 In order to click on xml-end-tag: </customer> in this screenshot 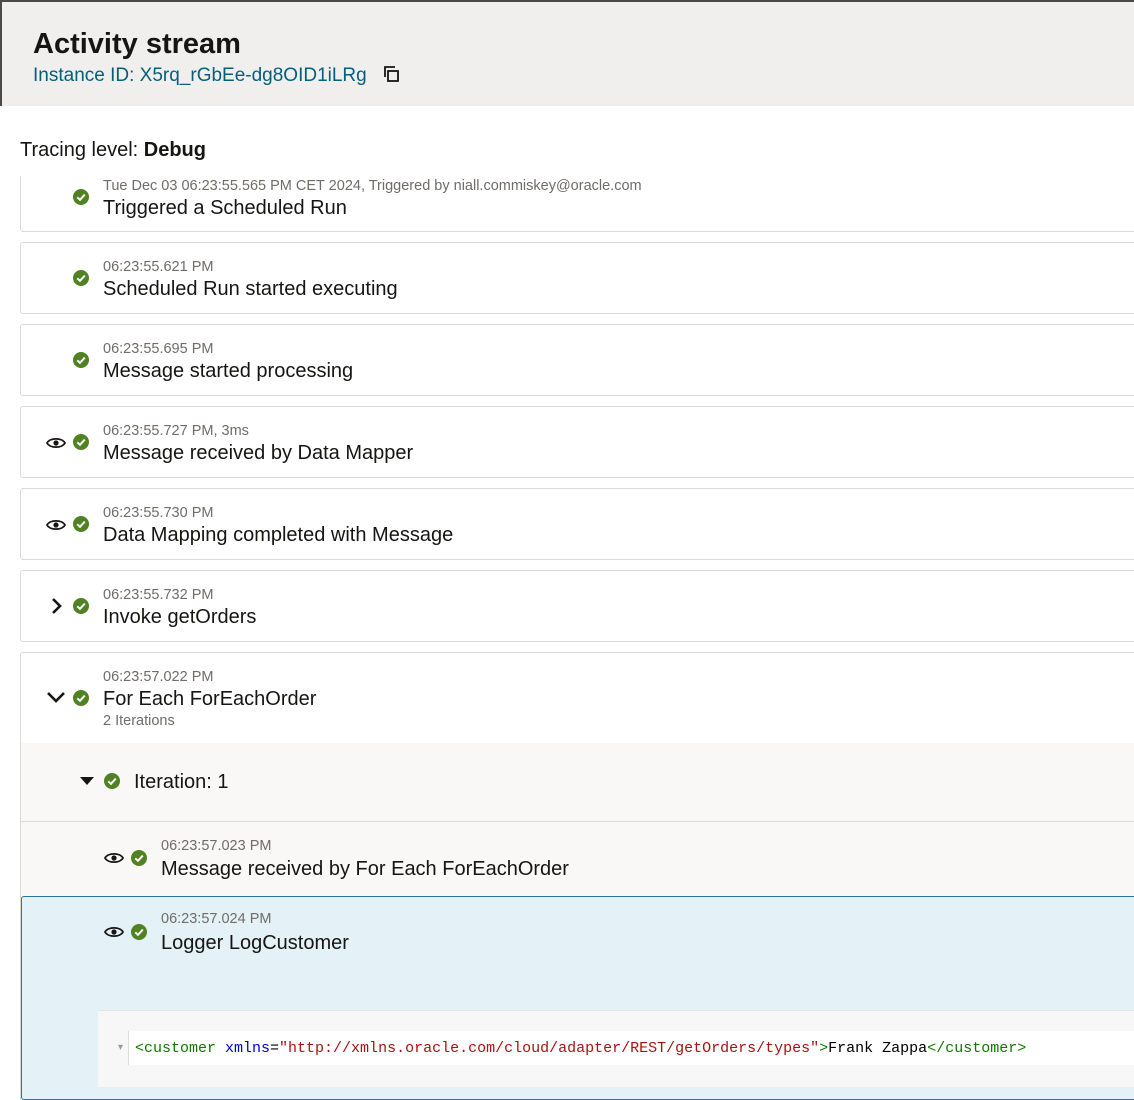, I will do `click(977, 1048)`.